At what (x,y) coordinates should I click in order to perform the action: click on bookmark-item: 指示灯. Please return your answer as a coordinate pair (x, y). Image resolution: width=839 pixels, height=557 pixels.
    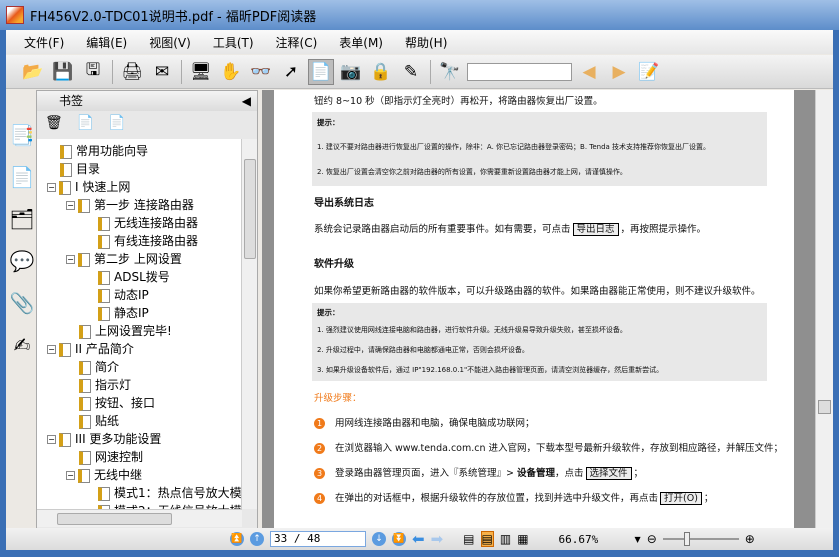
    Looking at the image, I should click on (139, 385).